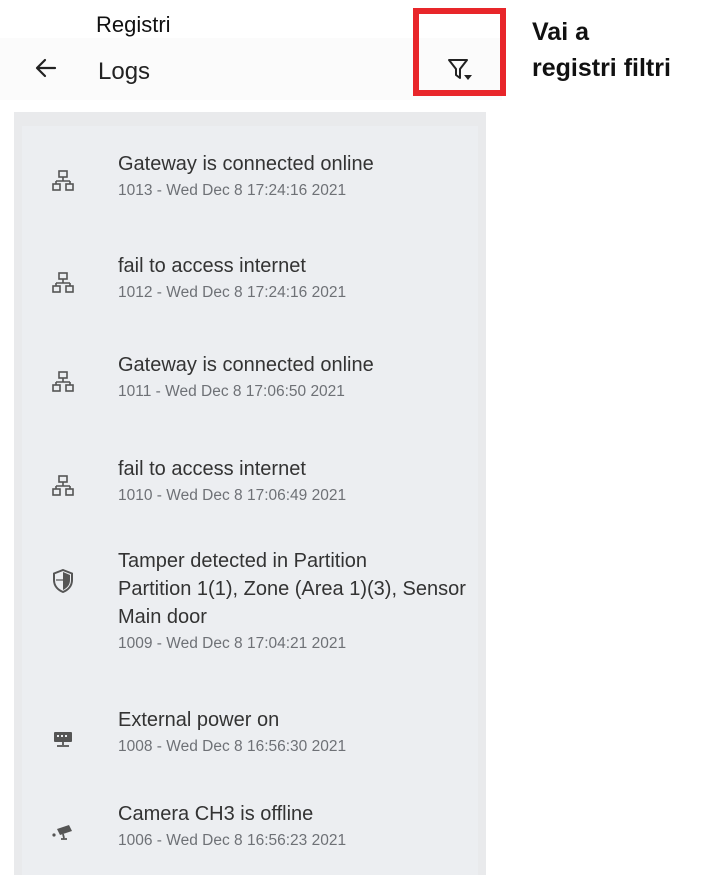  Describe the element at coordinates (124, 71) in the screenshot. I see `page-title: Logs` at that location.